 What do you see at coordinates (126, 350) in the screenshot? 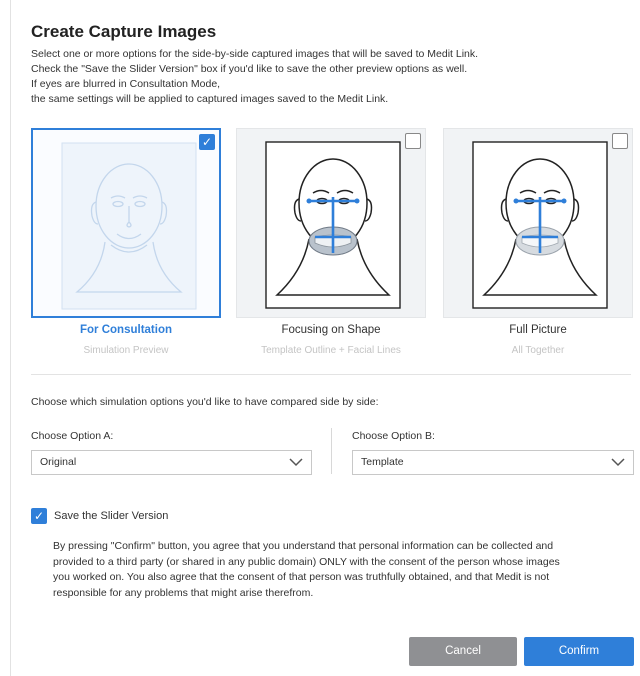
I see `card-sublabel: Simulation Preview` at bounding box center [126, 350].